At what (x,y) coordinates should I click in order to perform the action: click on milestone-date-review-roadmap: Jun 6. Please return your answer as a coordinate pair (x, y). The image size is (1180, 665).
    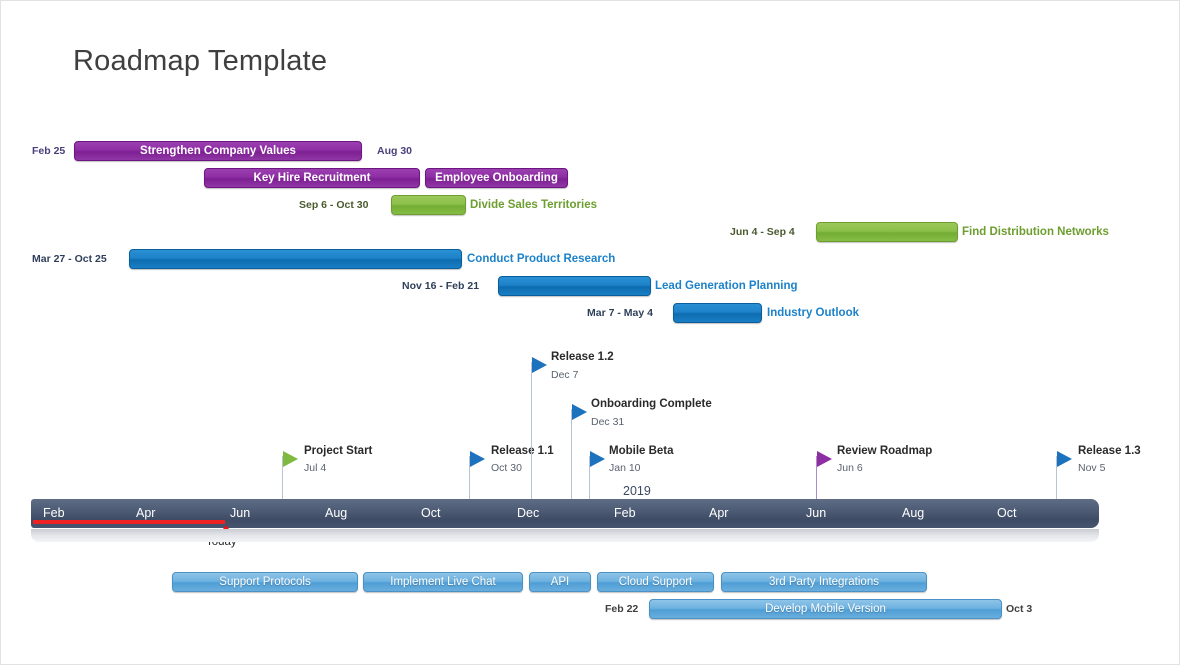
    Looking at the image, I should click on (850, 468).